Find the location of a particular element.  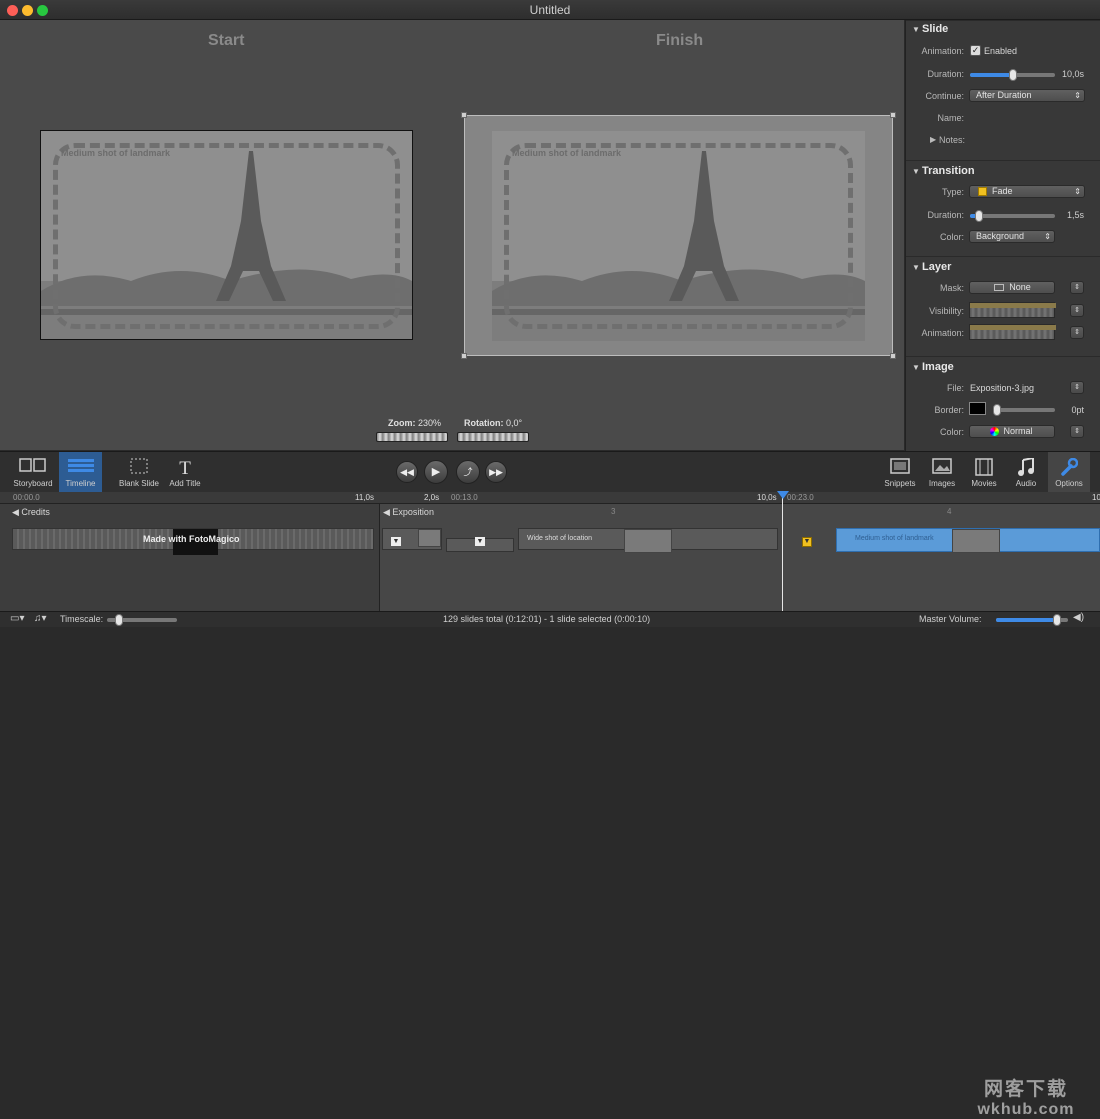

snippets-icon is located at coordinates (900, 466).